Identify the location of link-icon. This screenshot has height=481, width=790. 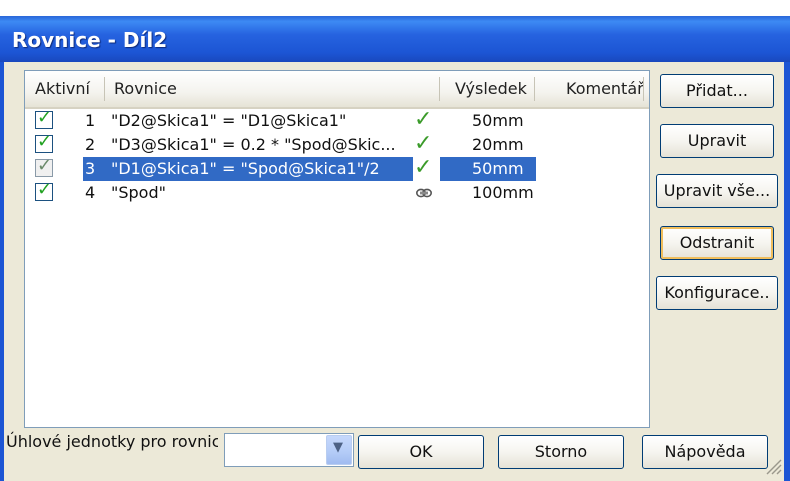
(424, 193).